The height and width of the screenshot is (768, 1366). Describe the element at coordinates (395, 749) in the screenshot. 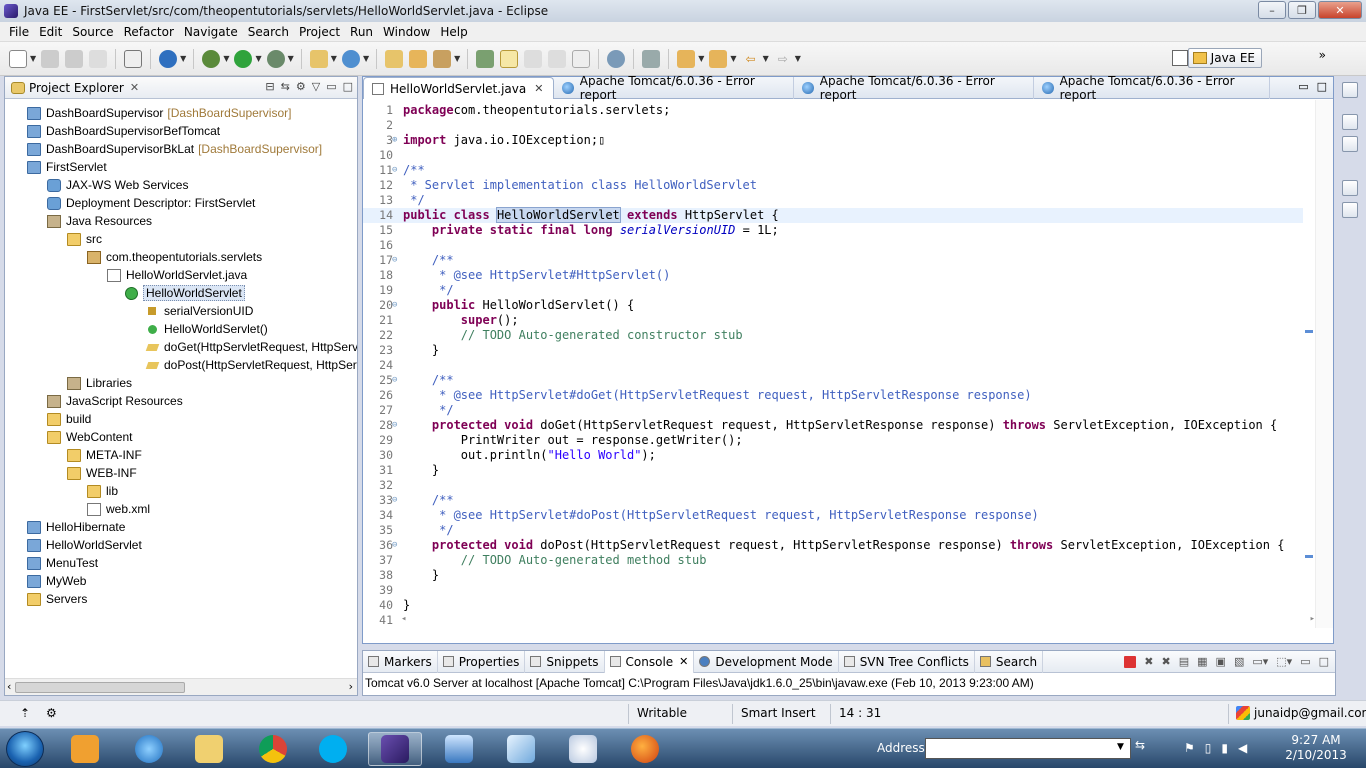

I see `taskbar-eclipse` at that location.